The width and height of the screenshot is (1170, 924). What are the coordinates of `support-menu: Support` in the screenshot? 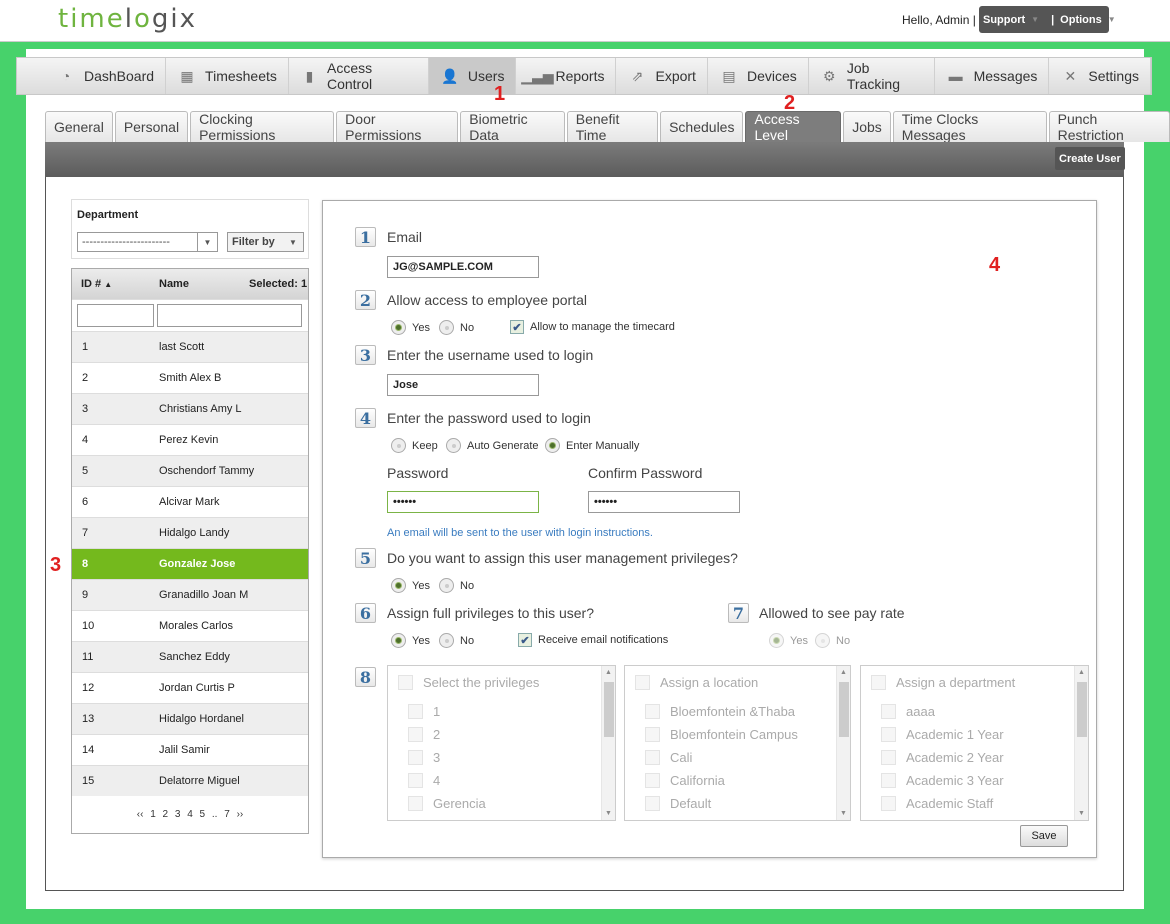 It's located at (1004, 20).